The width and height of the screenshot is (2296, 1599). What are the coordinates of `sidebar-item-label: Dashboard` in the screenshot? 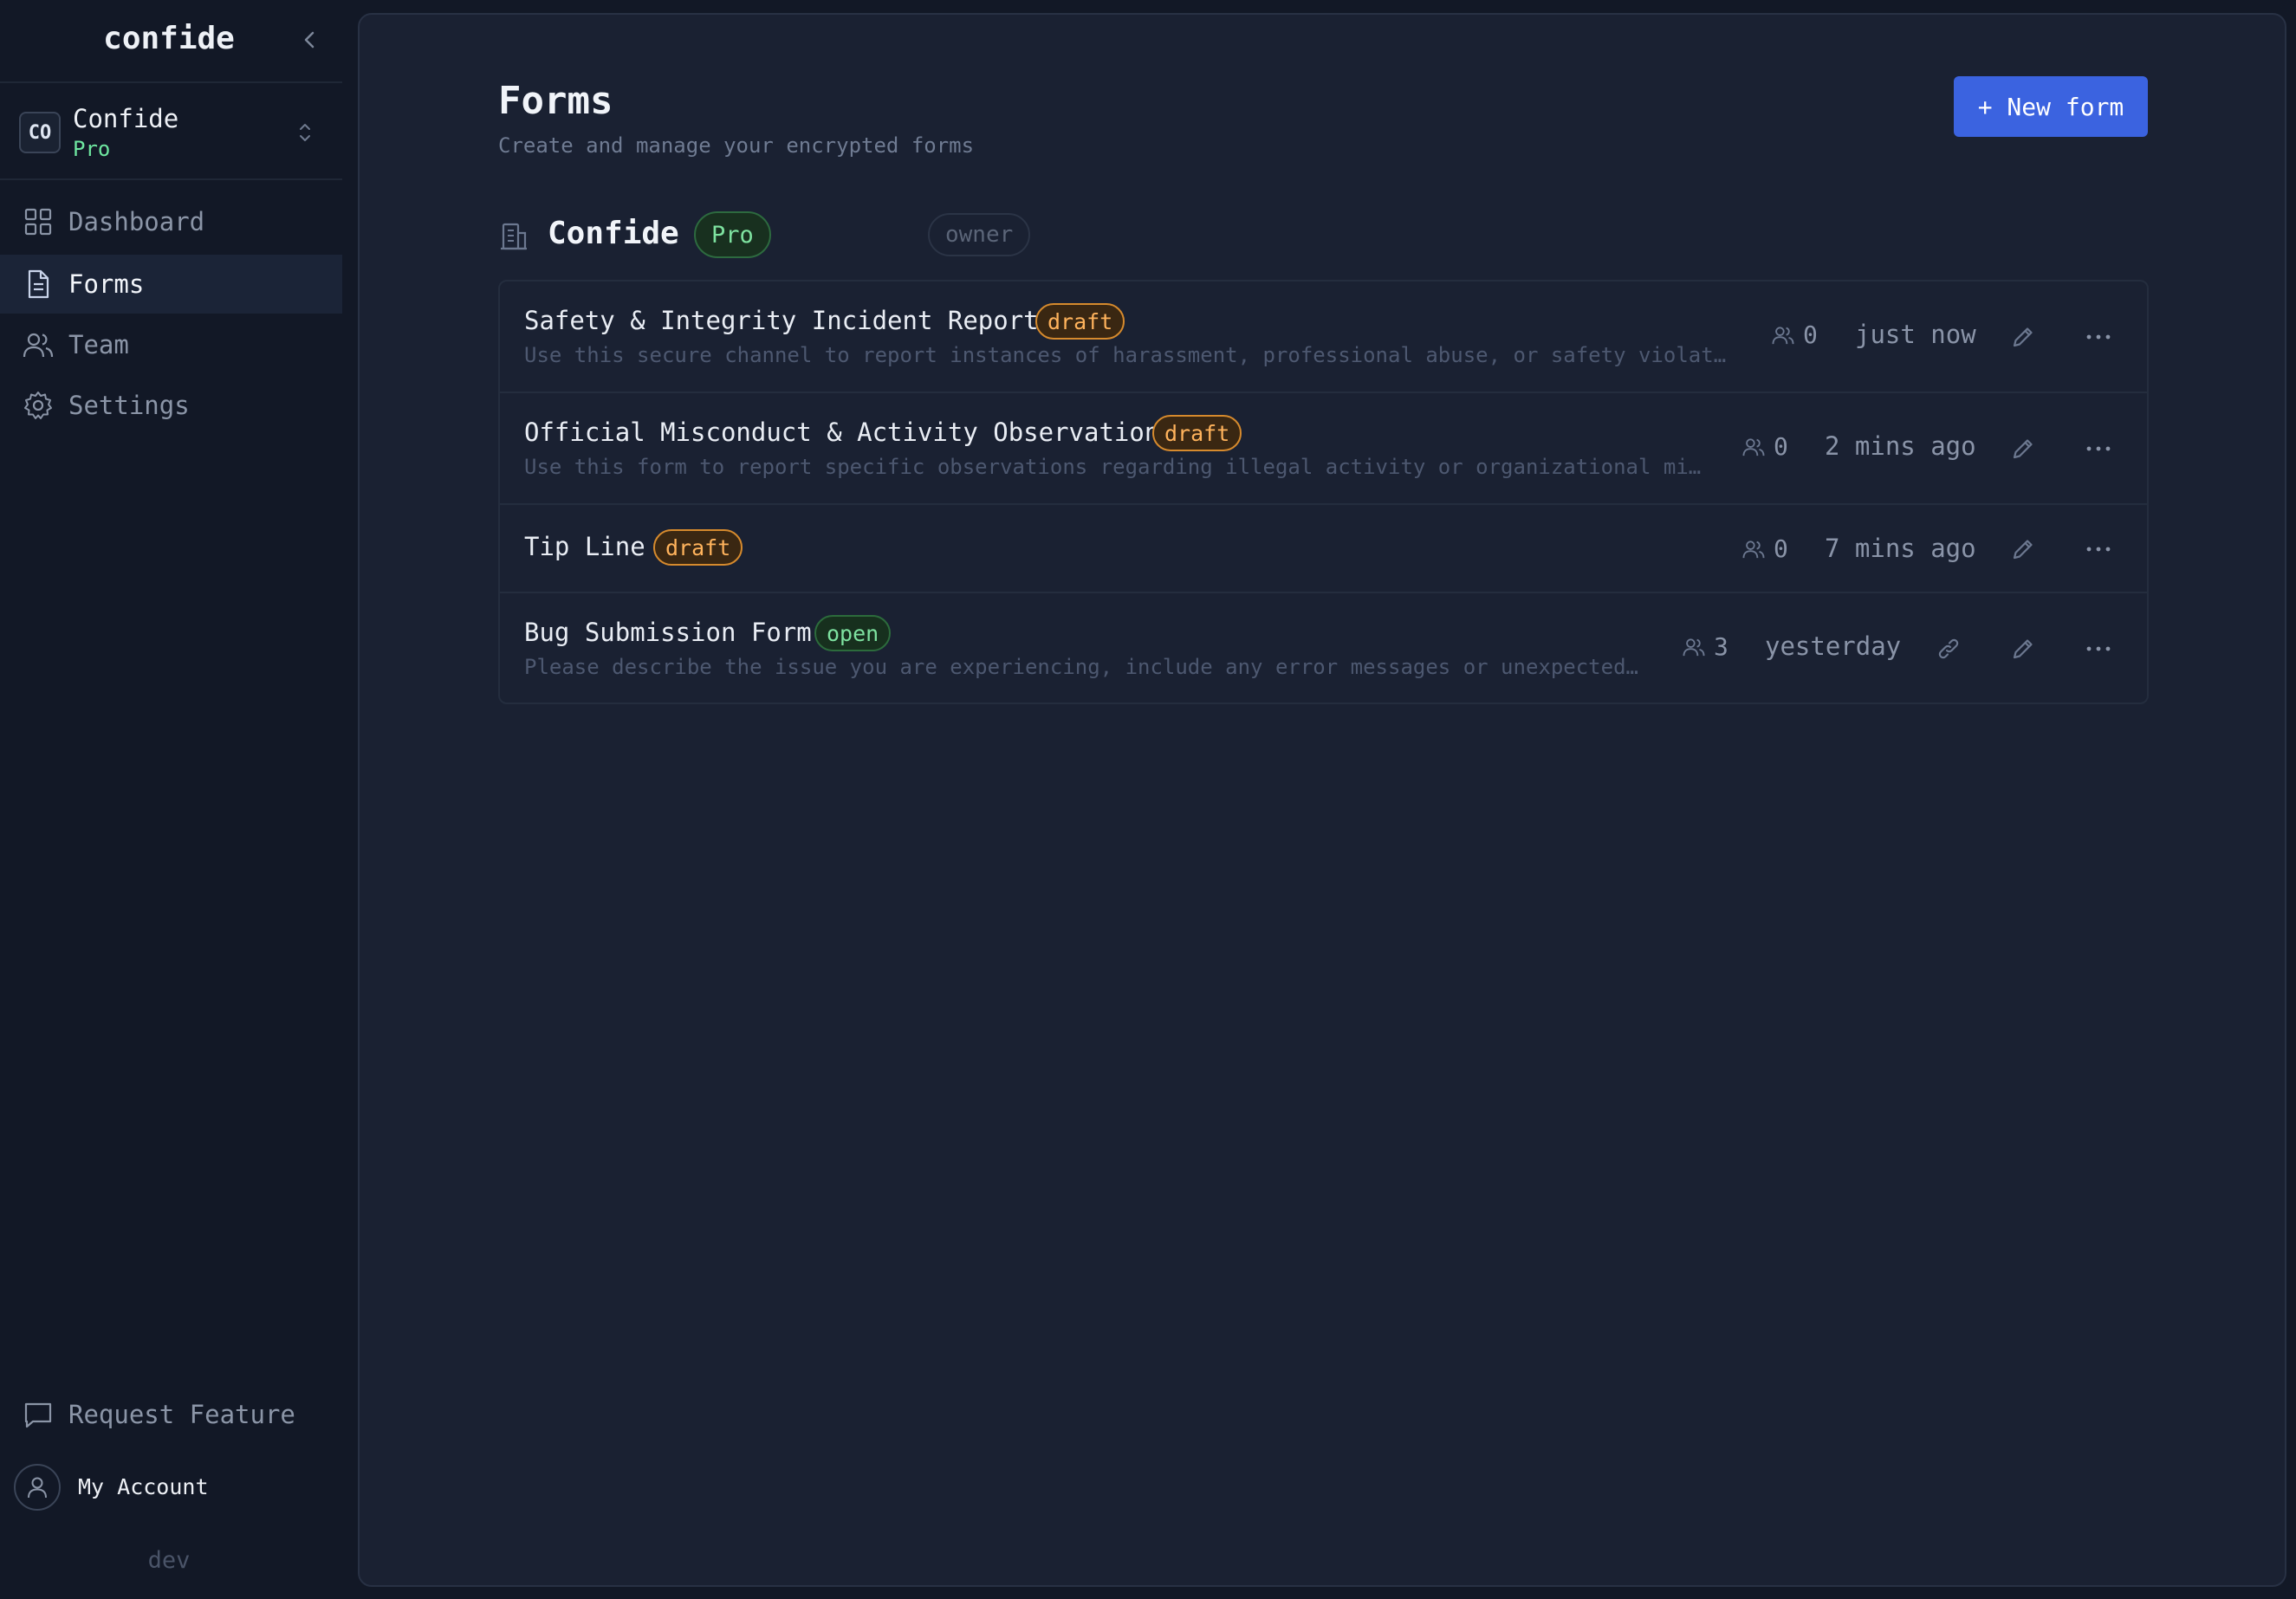 It's located at (136, 221).